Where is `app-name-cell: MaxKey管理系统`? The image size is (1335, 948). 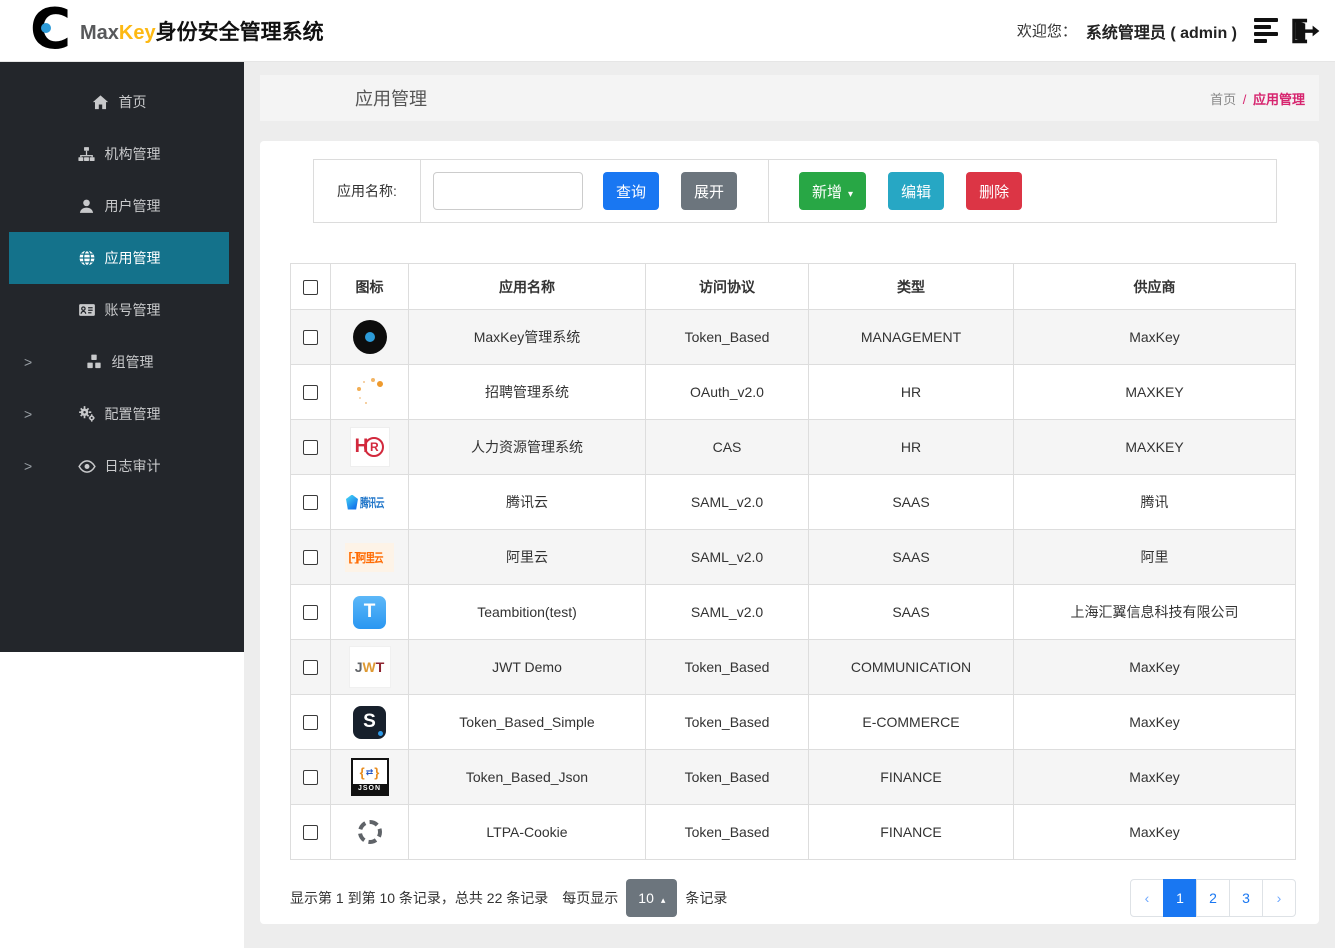 app-name-cell: MaxKey管理系统 is located at coordinates (527, 337).